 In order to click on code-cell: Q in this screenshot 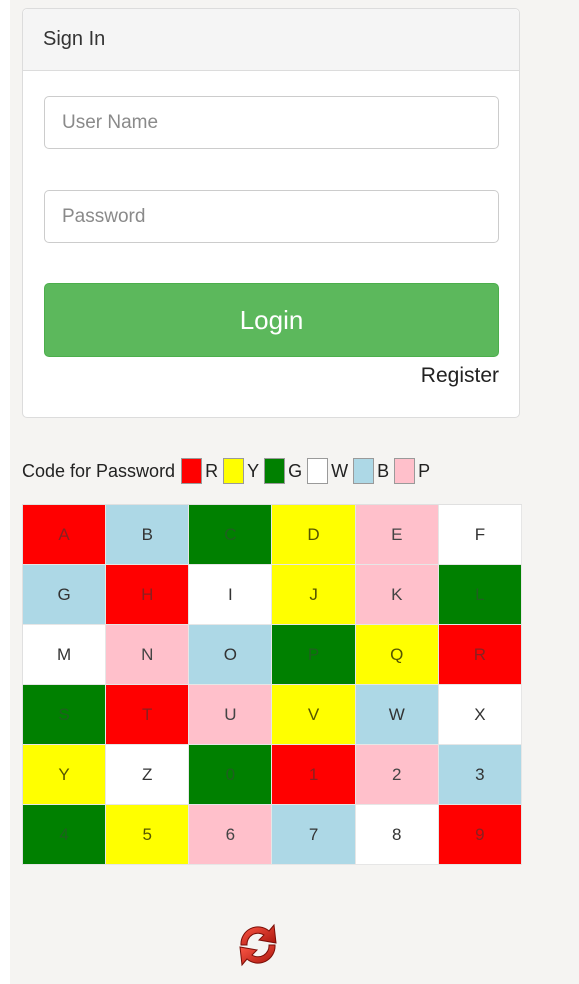, I will do `click(397, 655)`.